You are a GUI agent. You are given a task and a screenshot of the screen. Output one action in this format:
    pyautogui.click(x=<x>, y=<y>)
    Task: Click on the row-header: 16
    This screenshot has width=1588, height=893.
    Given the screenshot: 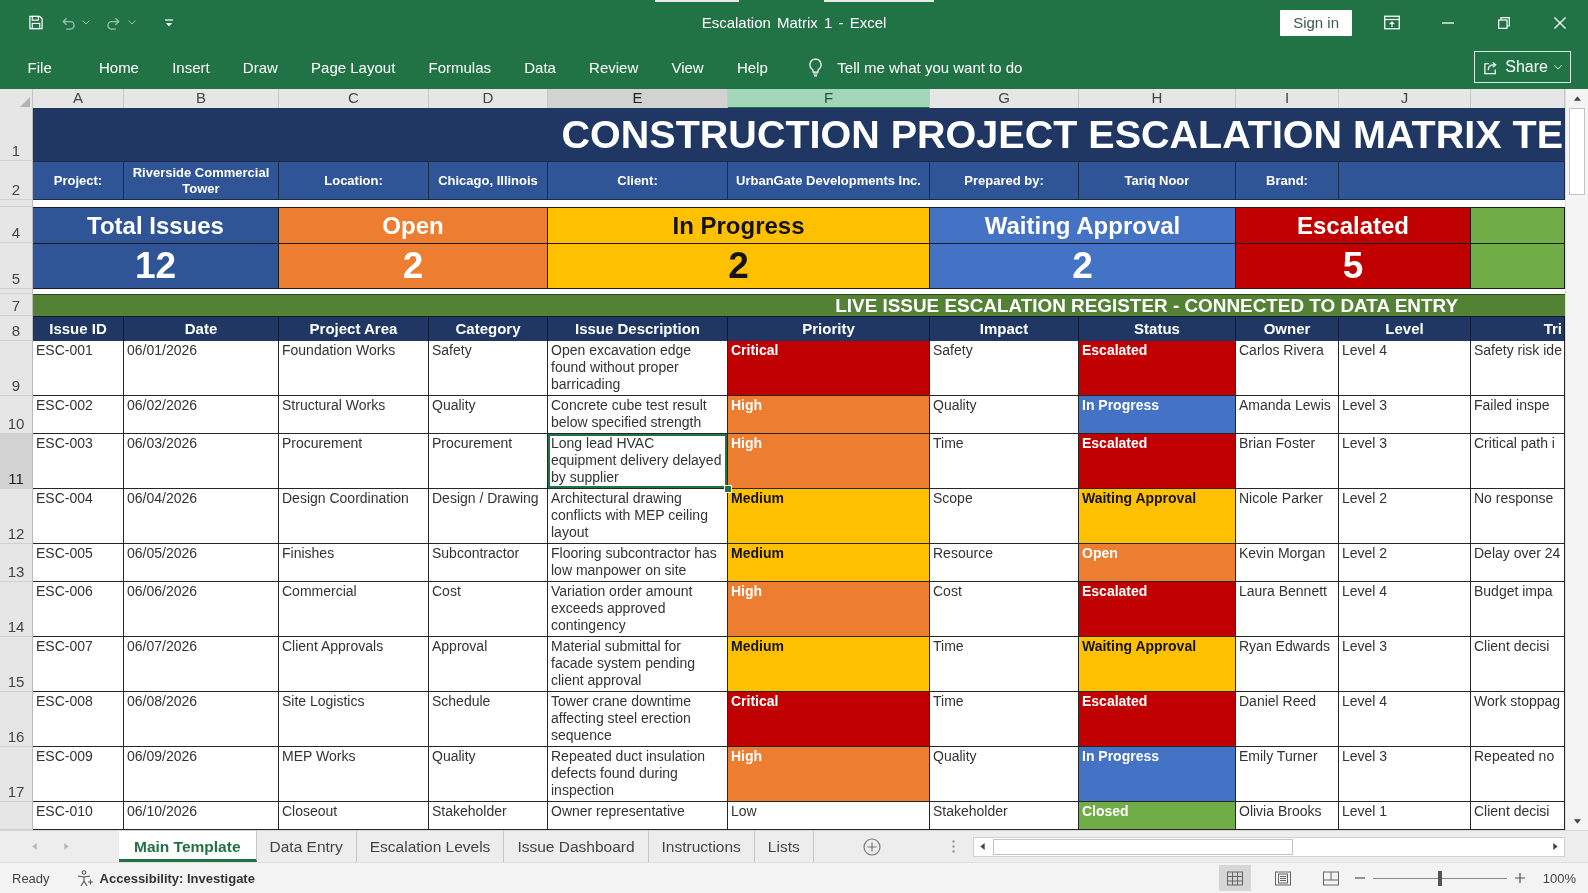 What is the action you would take?
    pyautogui.click(x=16, y=719)
    